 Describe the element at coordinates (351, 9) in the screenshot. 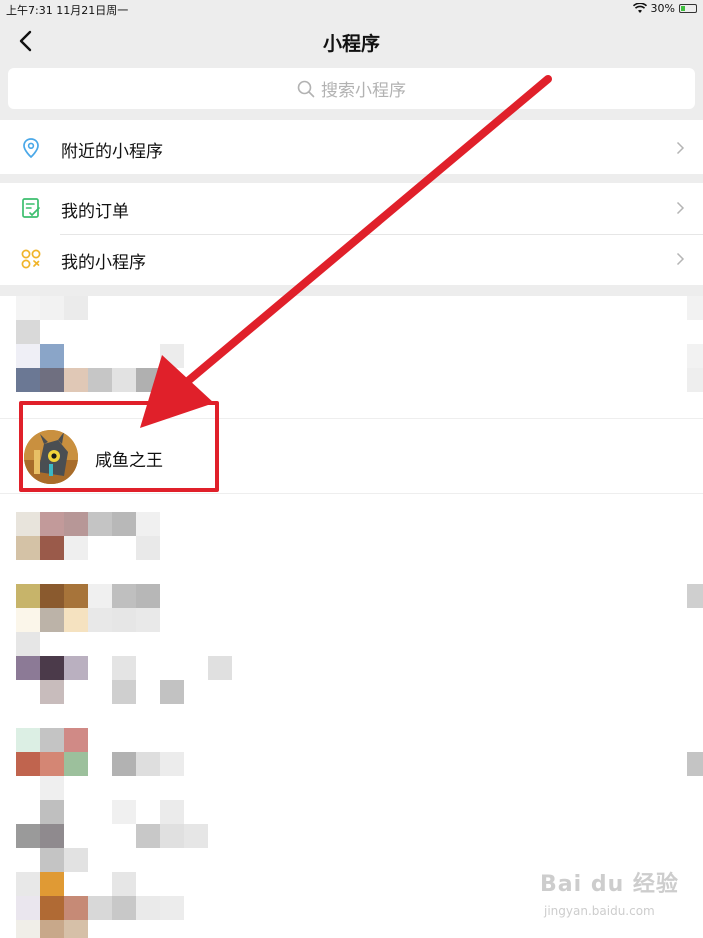

I see `status-bar: 上午7:31 11月21日周一 30%` at that location.